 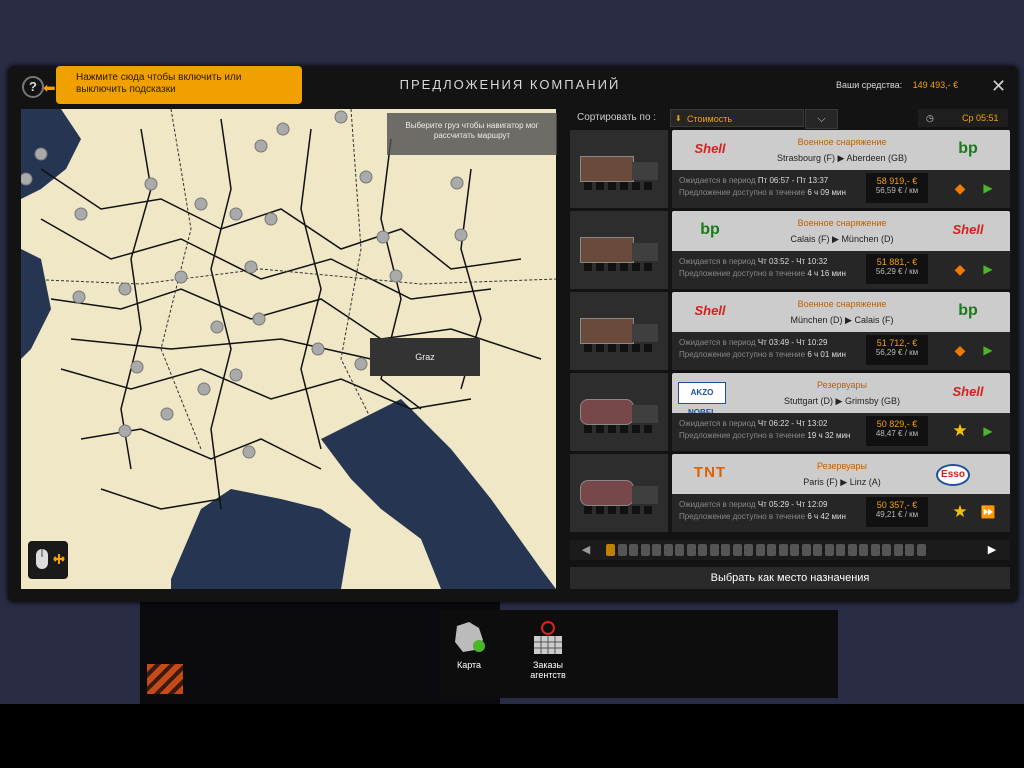 I want to click on prev-page-icon: ◀, so click(x=586, y=550).